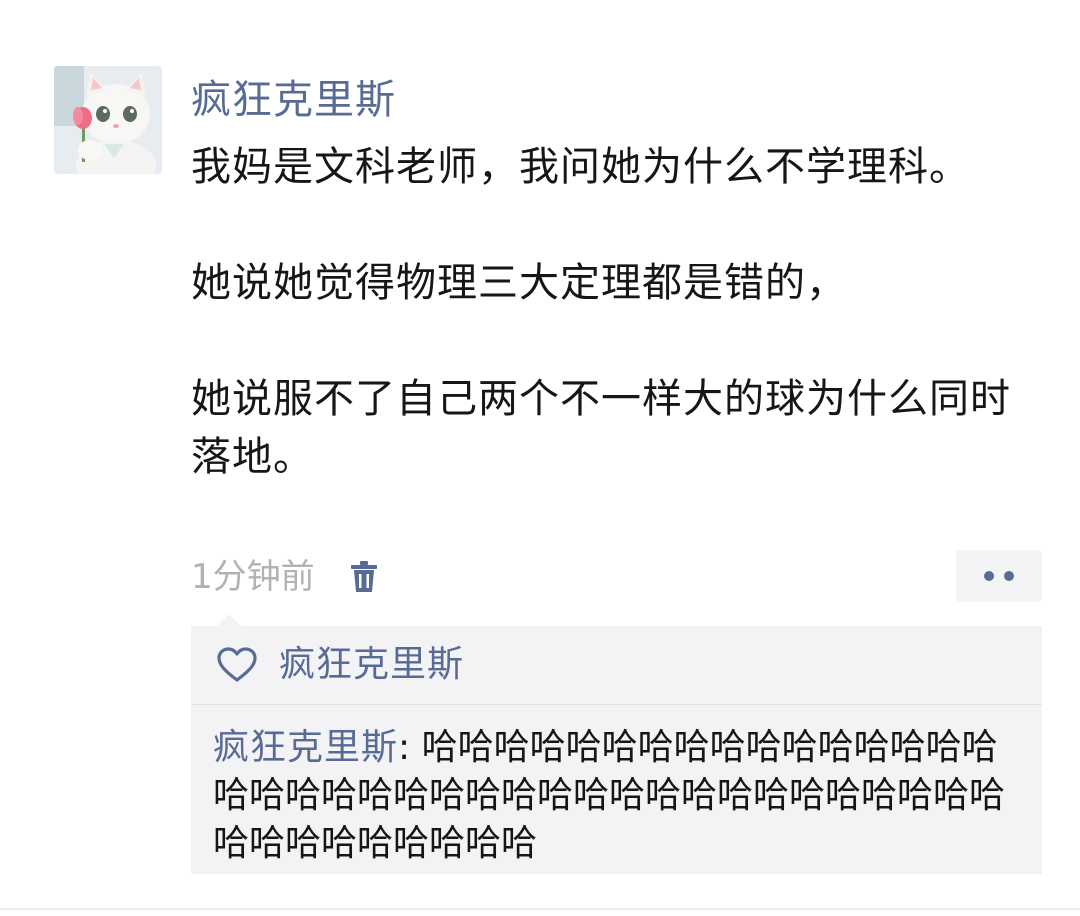  What do you see at coordinates (293, 100) in the screenshot?
I see `post-author-name: 疯狂克里斯` at bounding box center [293, 100].